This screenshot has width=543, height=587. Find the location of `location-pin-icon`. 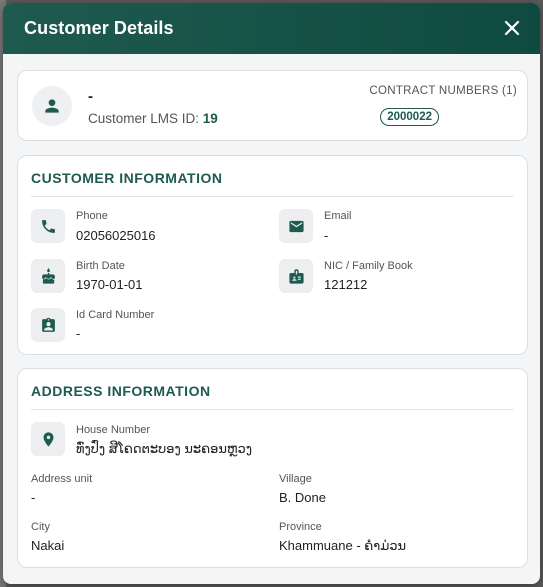

location-pin-icon is located at coordinates (48, 439).